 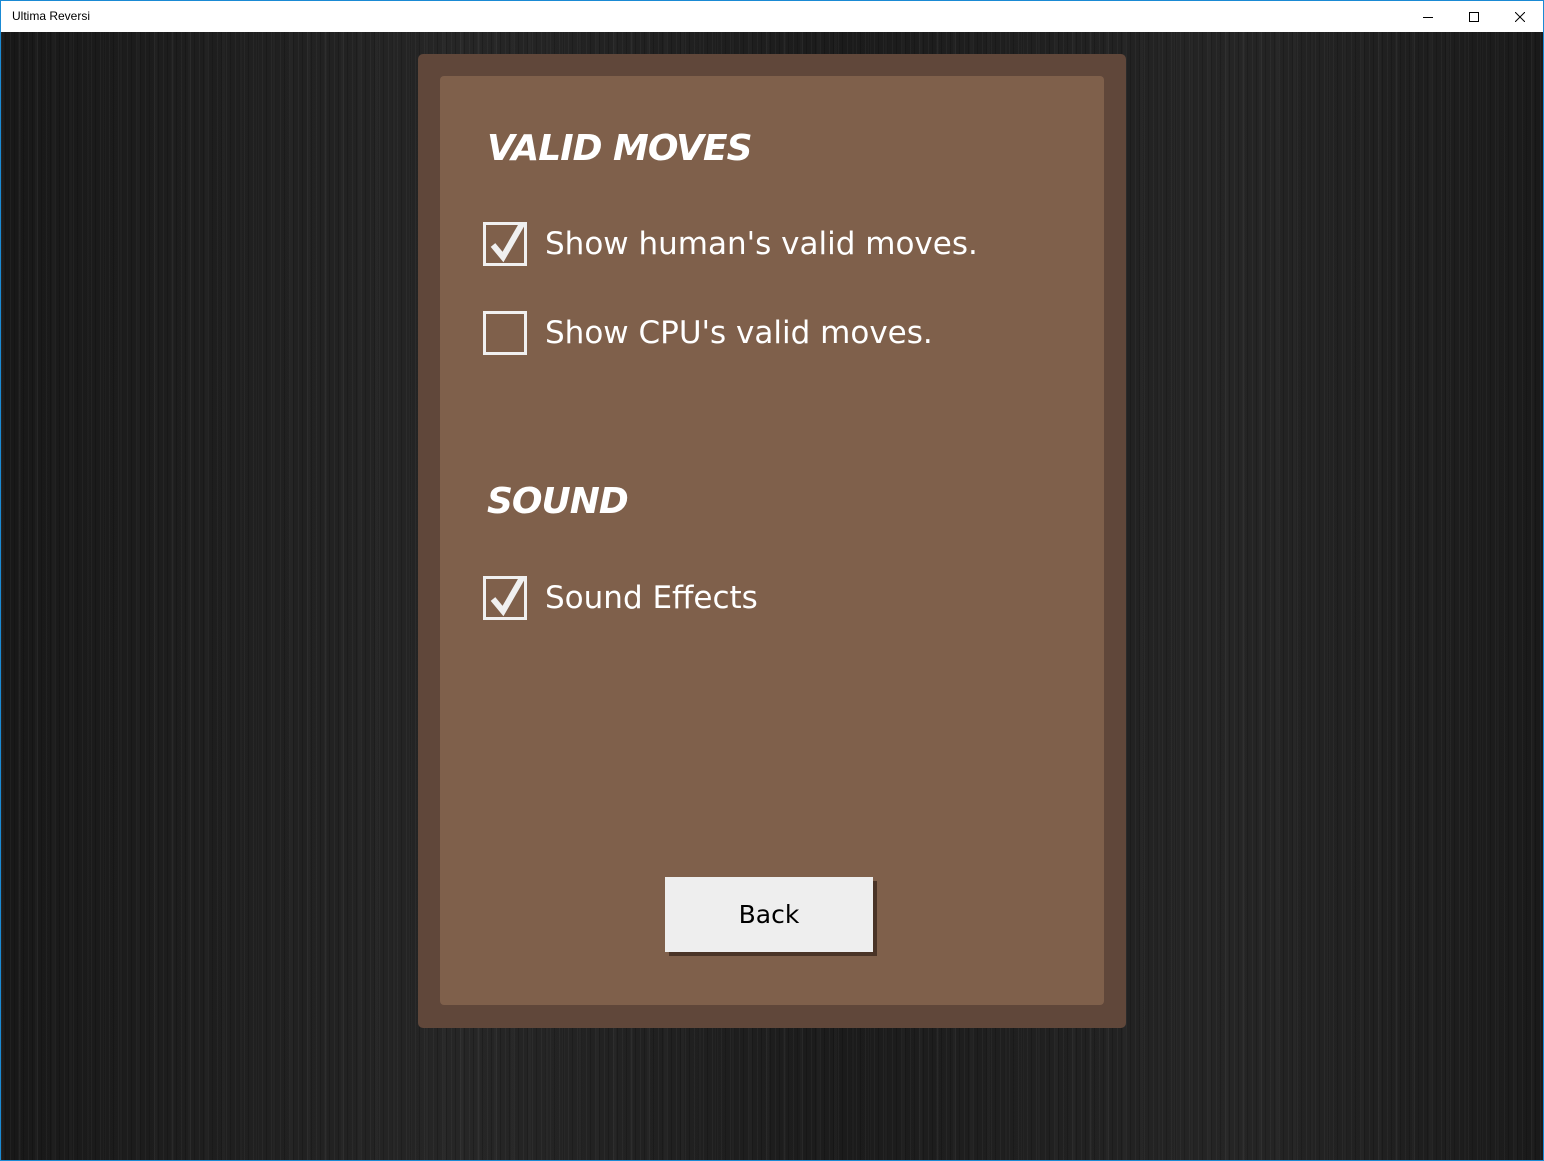 I want to click on sound-effects-label: Sound Effects, so click(x=651, y=598).